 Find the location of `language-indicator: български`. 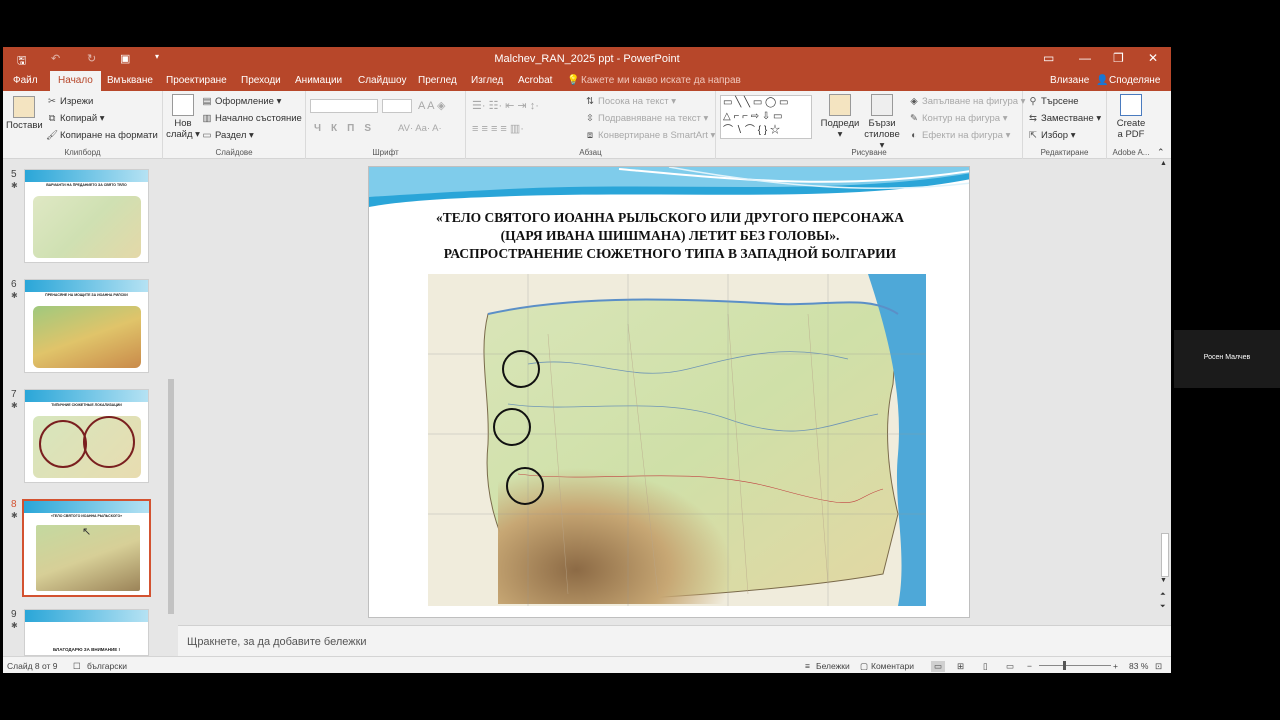

language-indicator: български is located at coordinates (107, 666).